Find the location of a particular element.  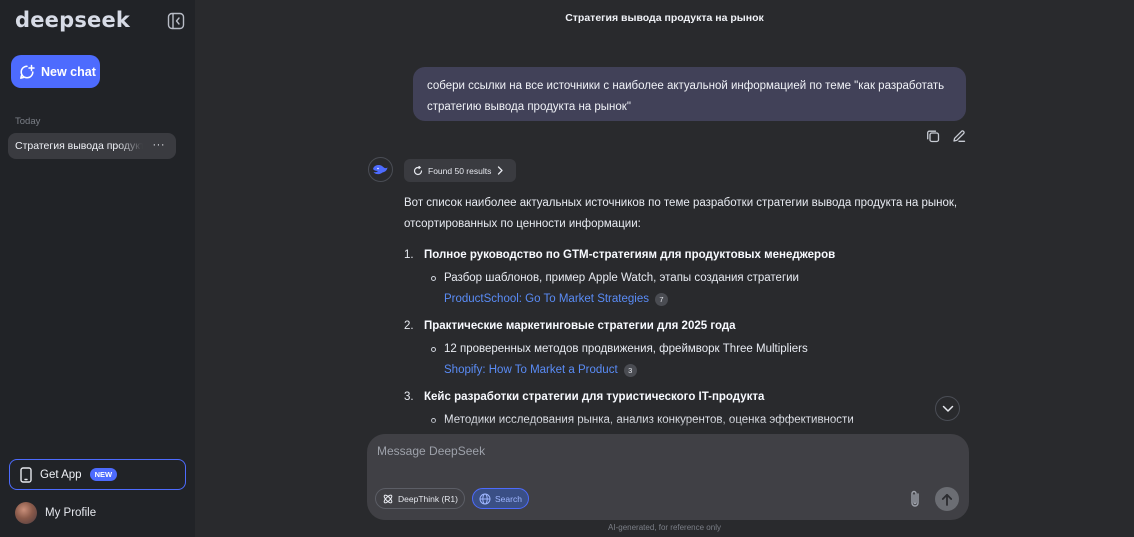

message-actions is located at coordinates (946, 136).